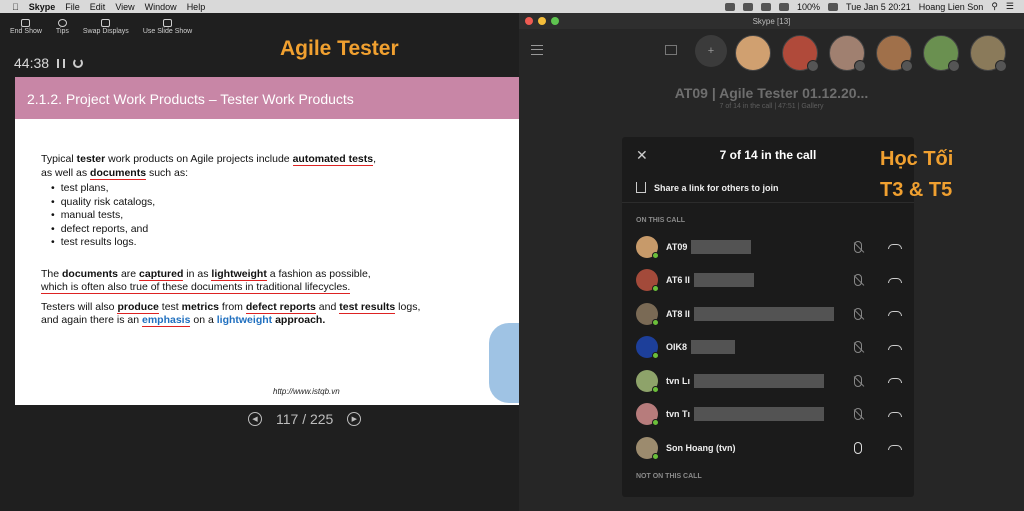 The image size is (1024, 511). I want to click on participant-row: AT8 II, so click(768, 314).